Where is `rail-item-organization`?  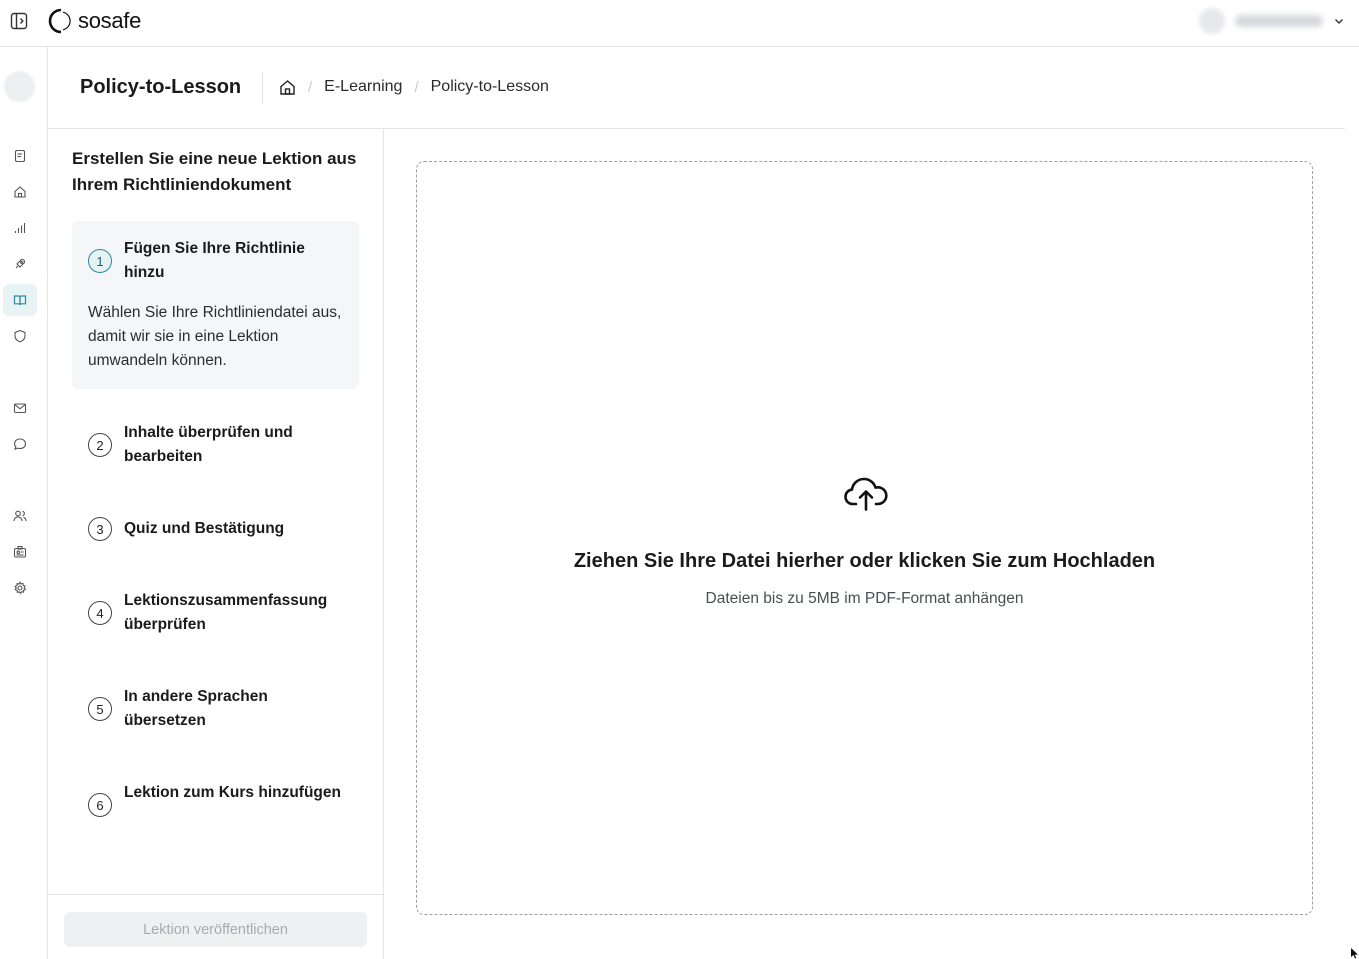
rail-item-organization is located at coordinates (20, 552).